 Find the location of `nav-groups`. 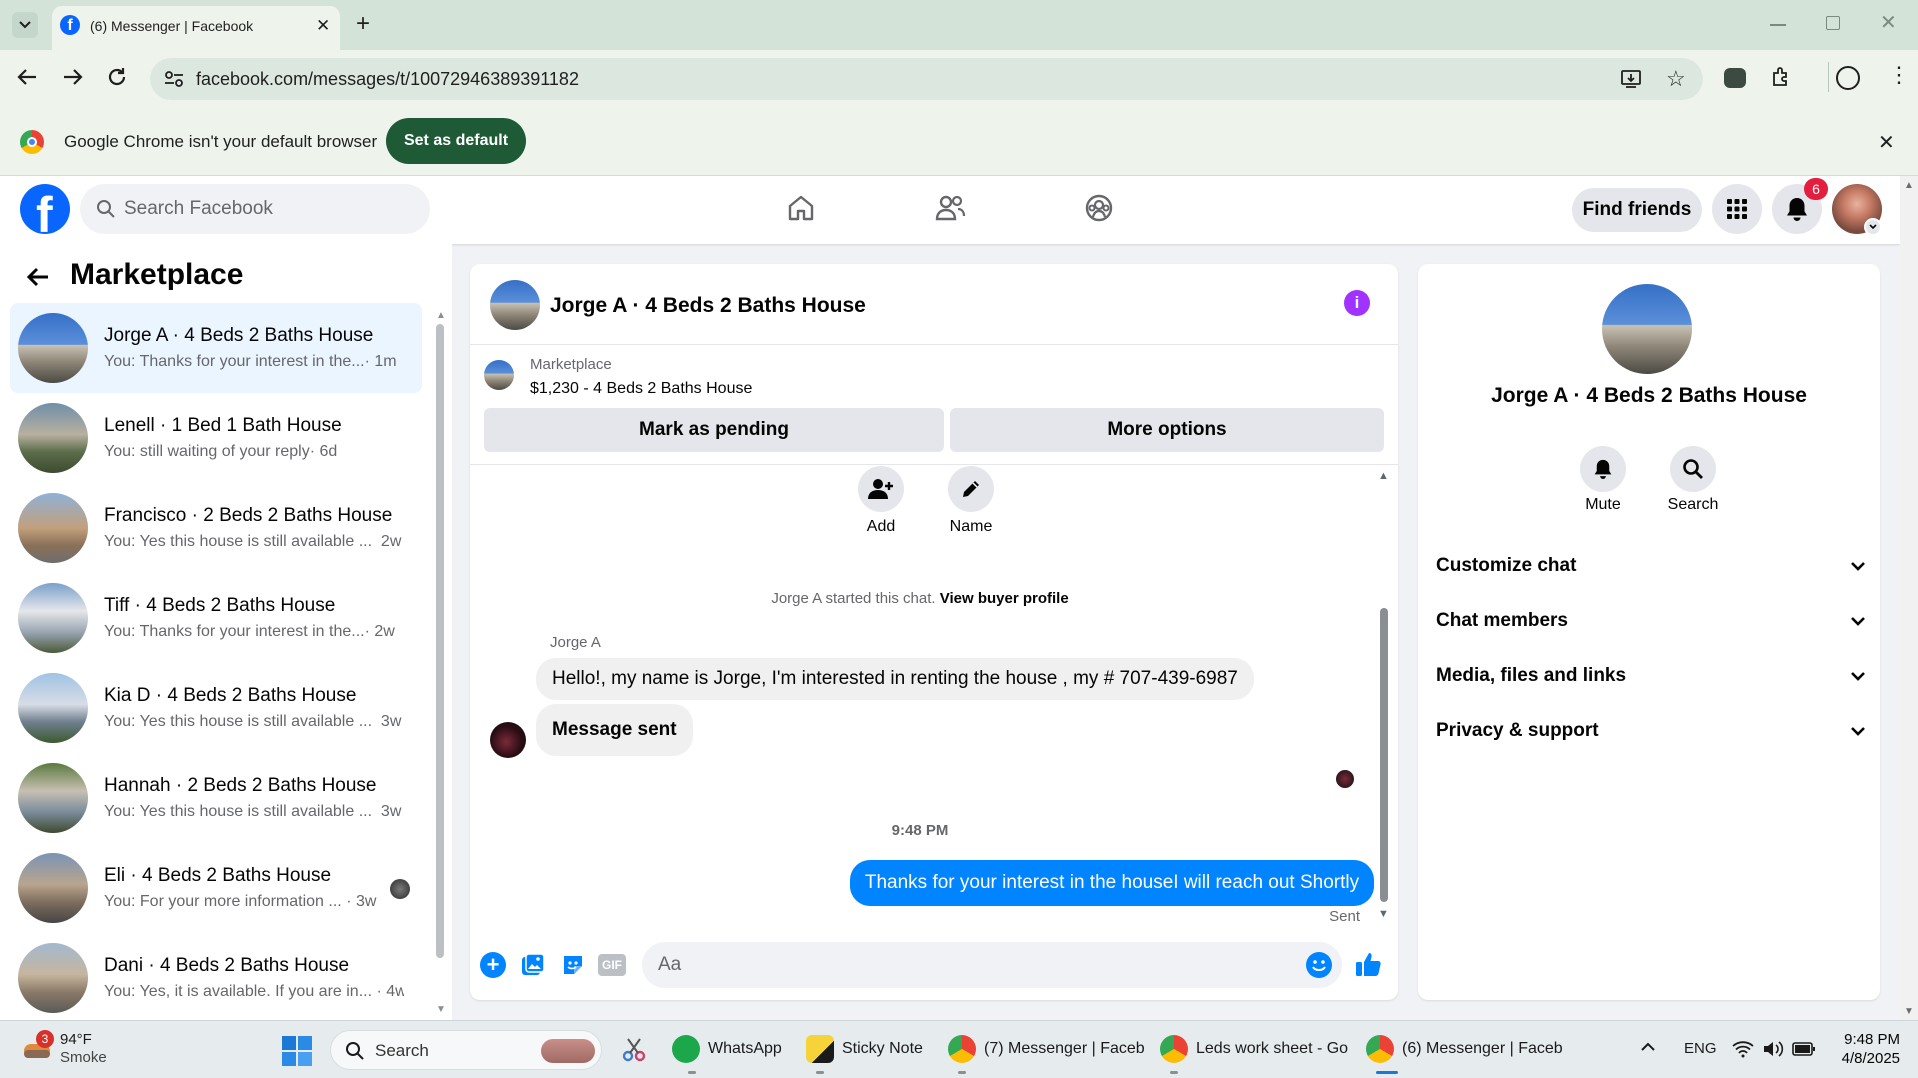

nav-groups is located at coordinates (1099, 208).